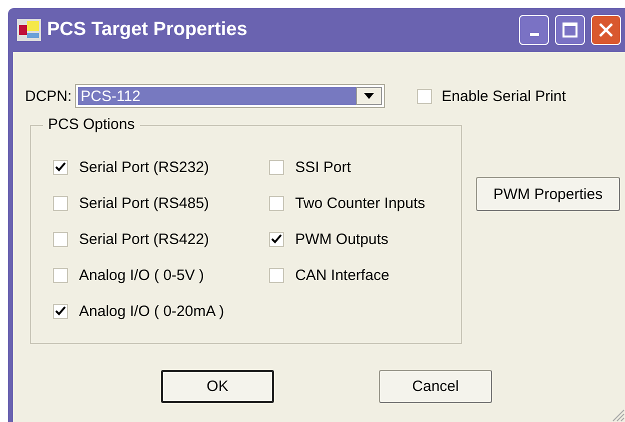 The width and height of the screenshot is (625, 422). Describe the element at coordinates (151, 311) in the screenshot. I see `checkbox-label: Analog I/O ( 0-20mA )` at that location.